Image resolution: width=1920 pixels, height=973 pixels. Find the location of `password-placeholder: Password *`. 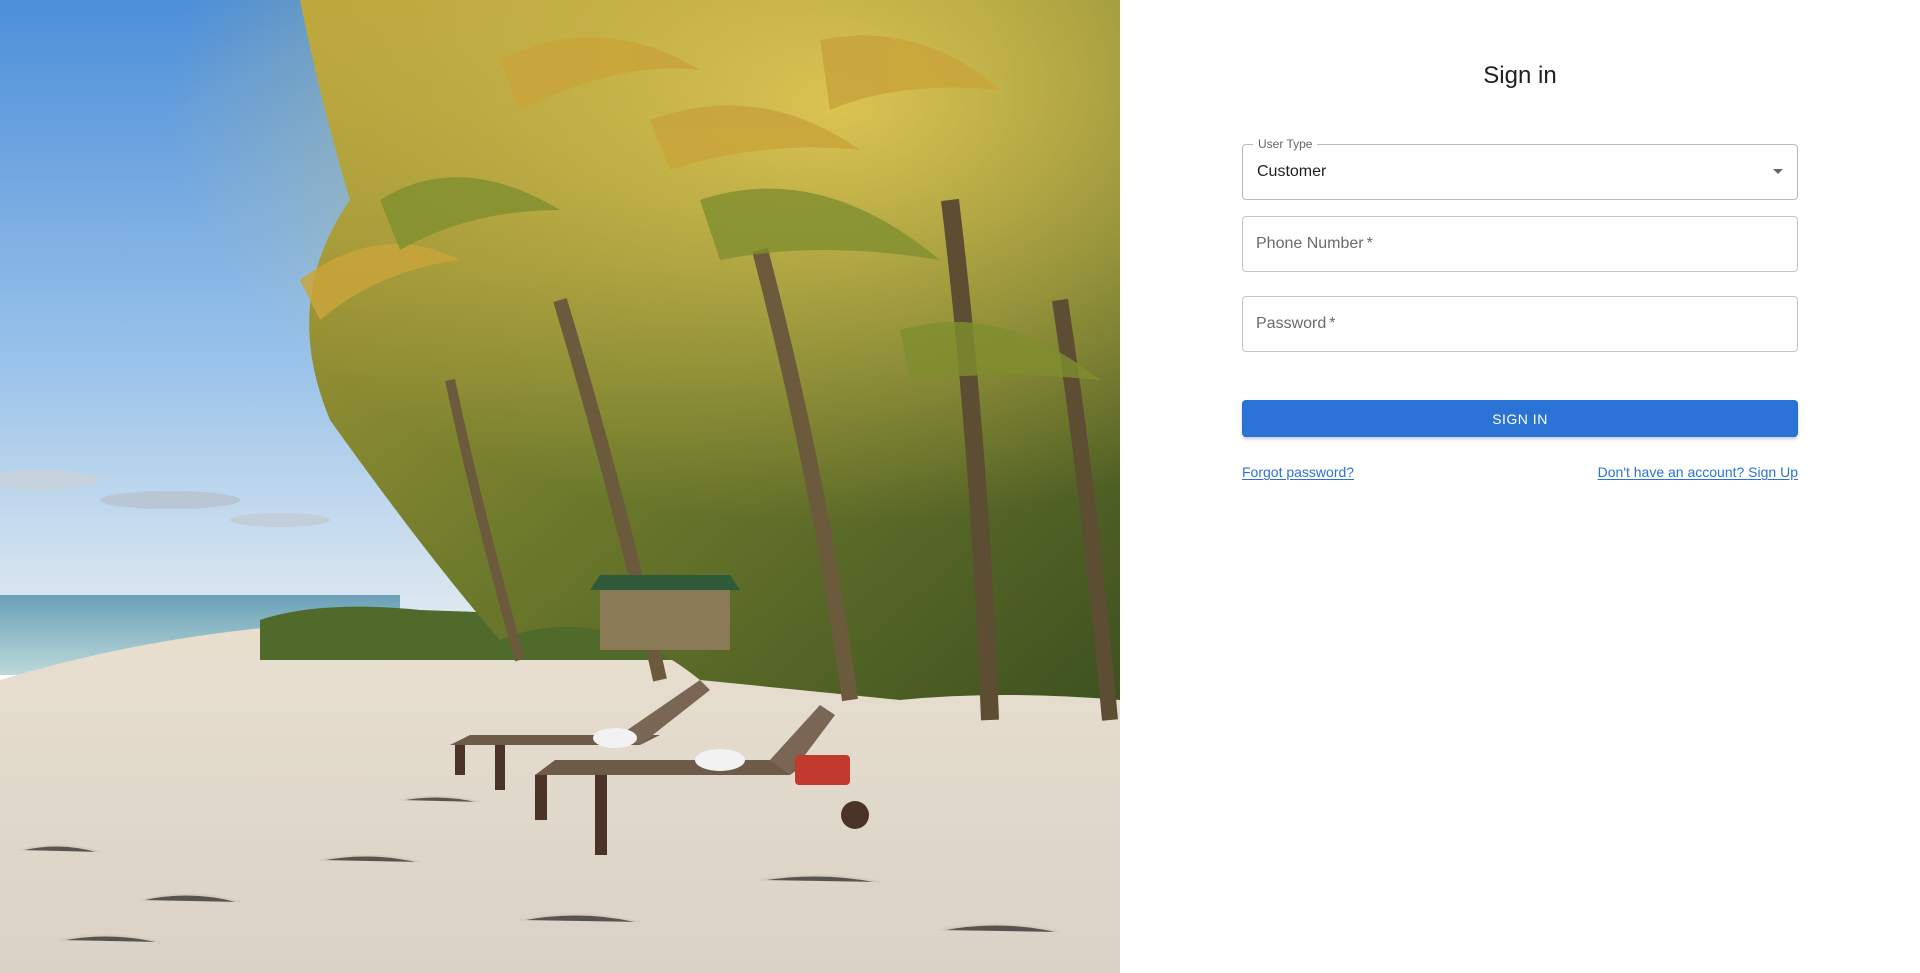

password-placeholder: Password * is located at coordinates (1295, 324).